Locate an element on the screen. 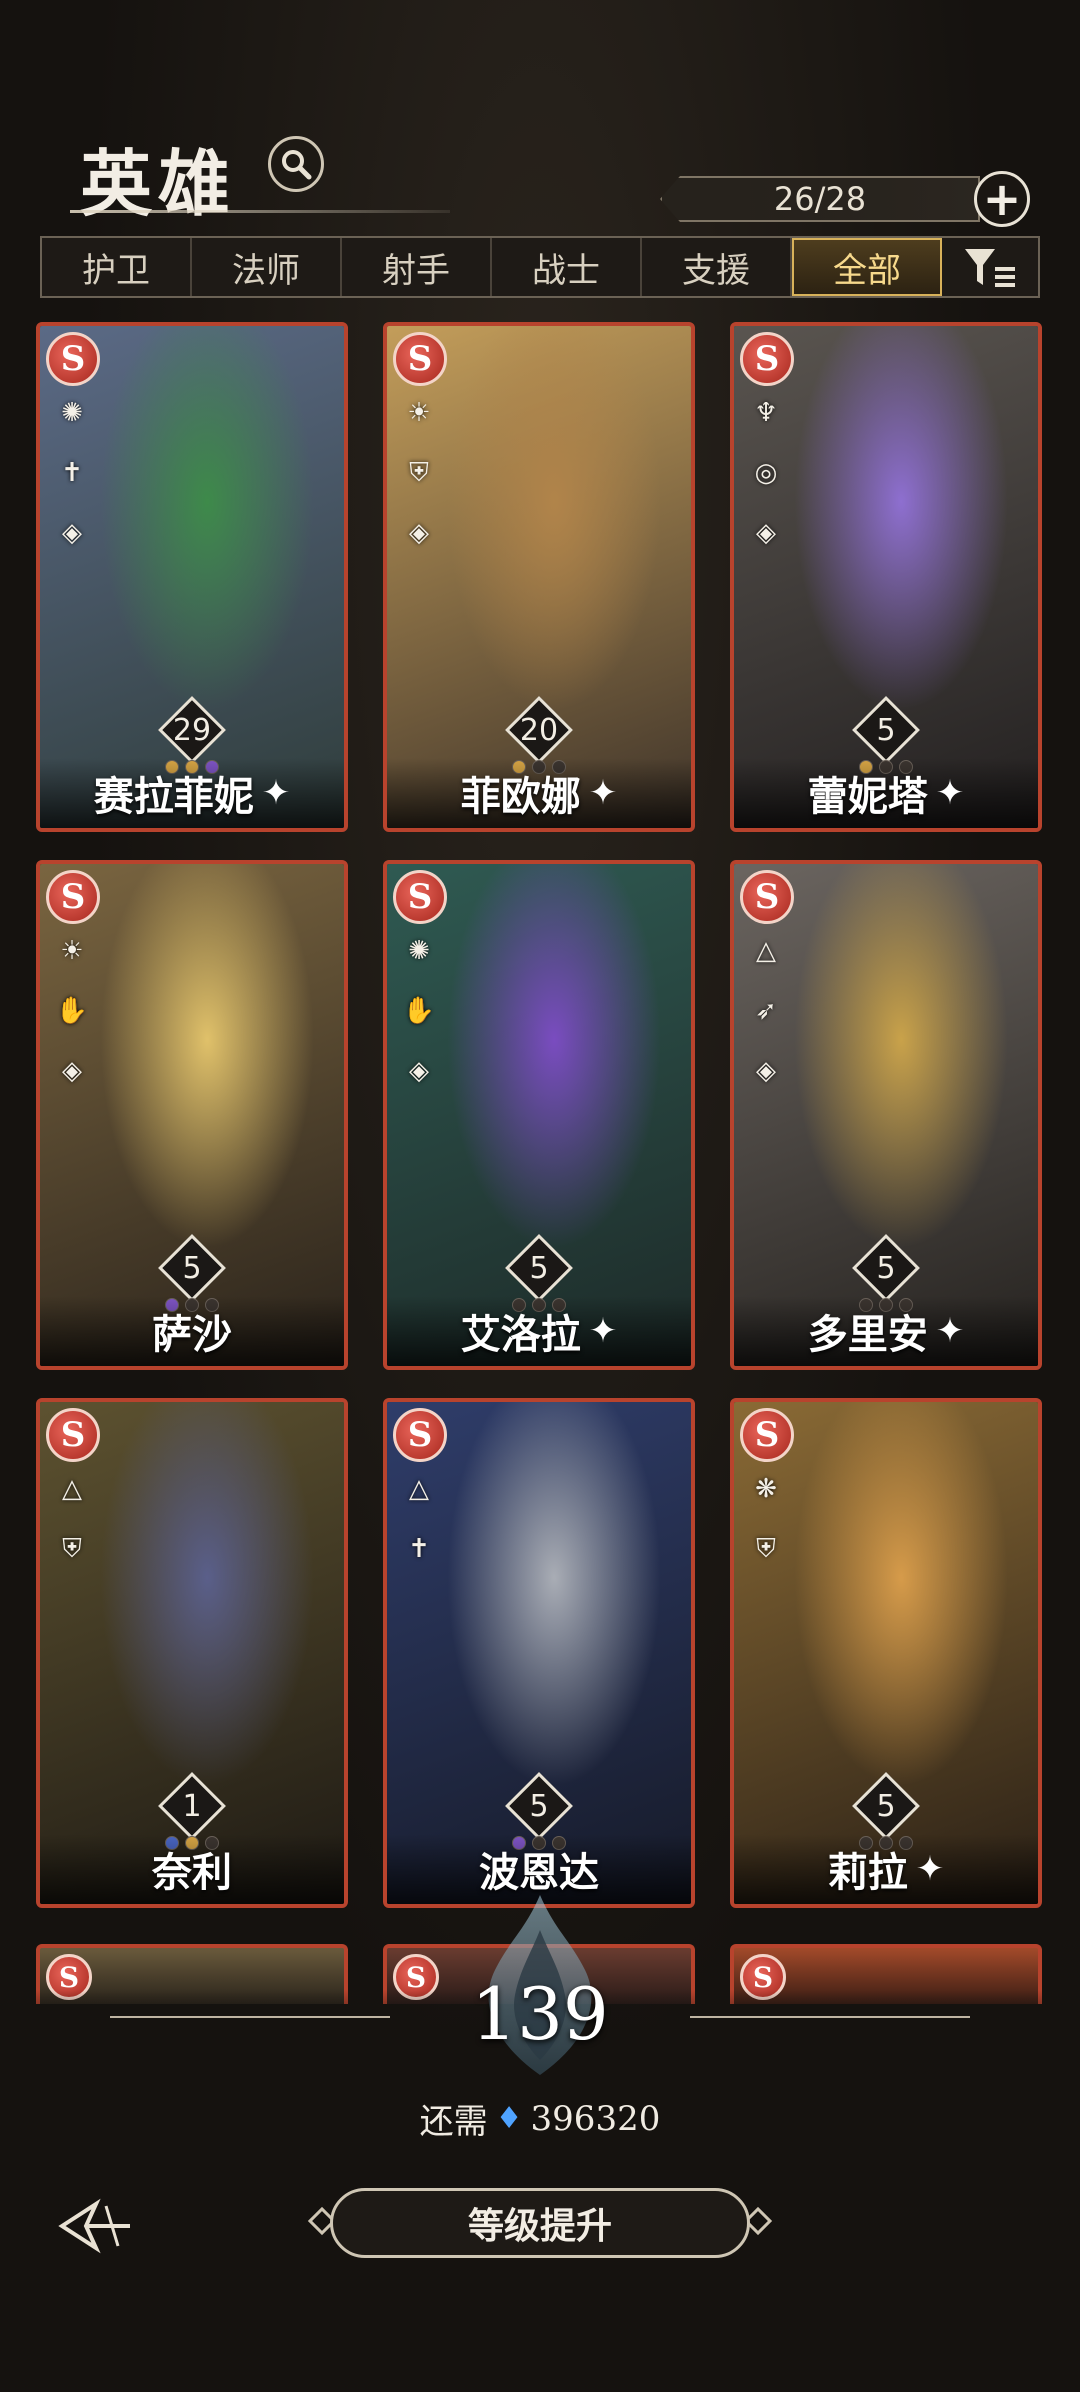  search-button is located at coordinates (296, 164).